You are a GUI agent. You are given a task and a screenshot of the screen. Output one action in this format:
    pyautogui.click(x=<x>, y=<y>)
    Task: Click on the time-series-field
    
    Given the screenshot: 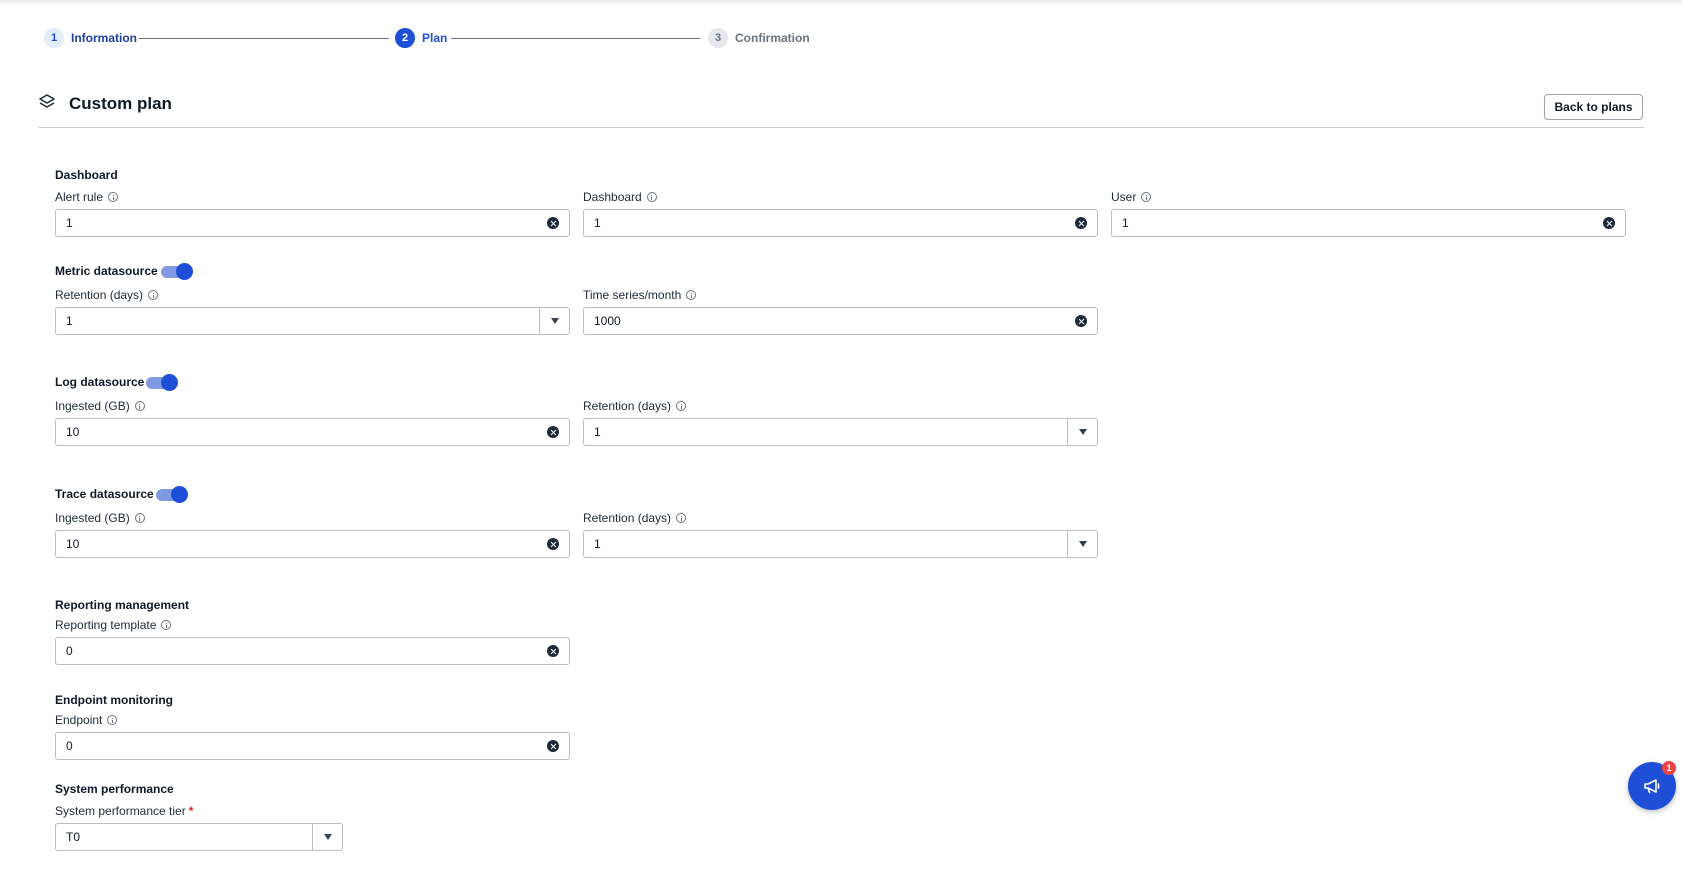 What is the action you would take?
    pyautogui.click(x=840, y=321)
    